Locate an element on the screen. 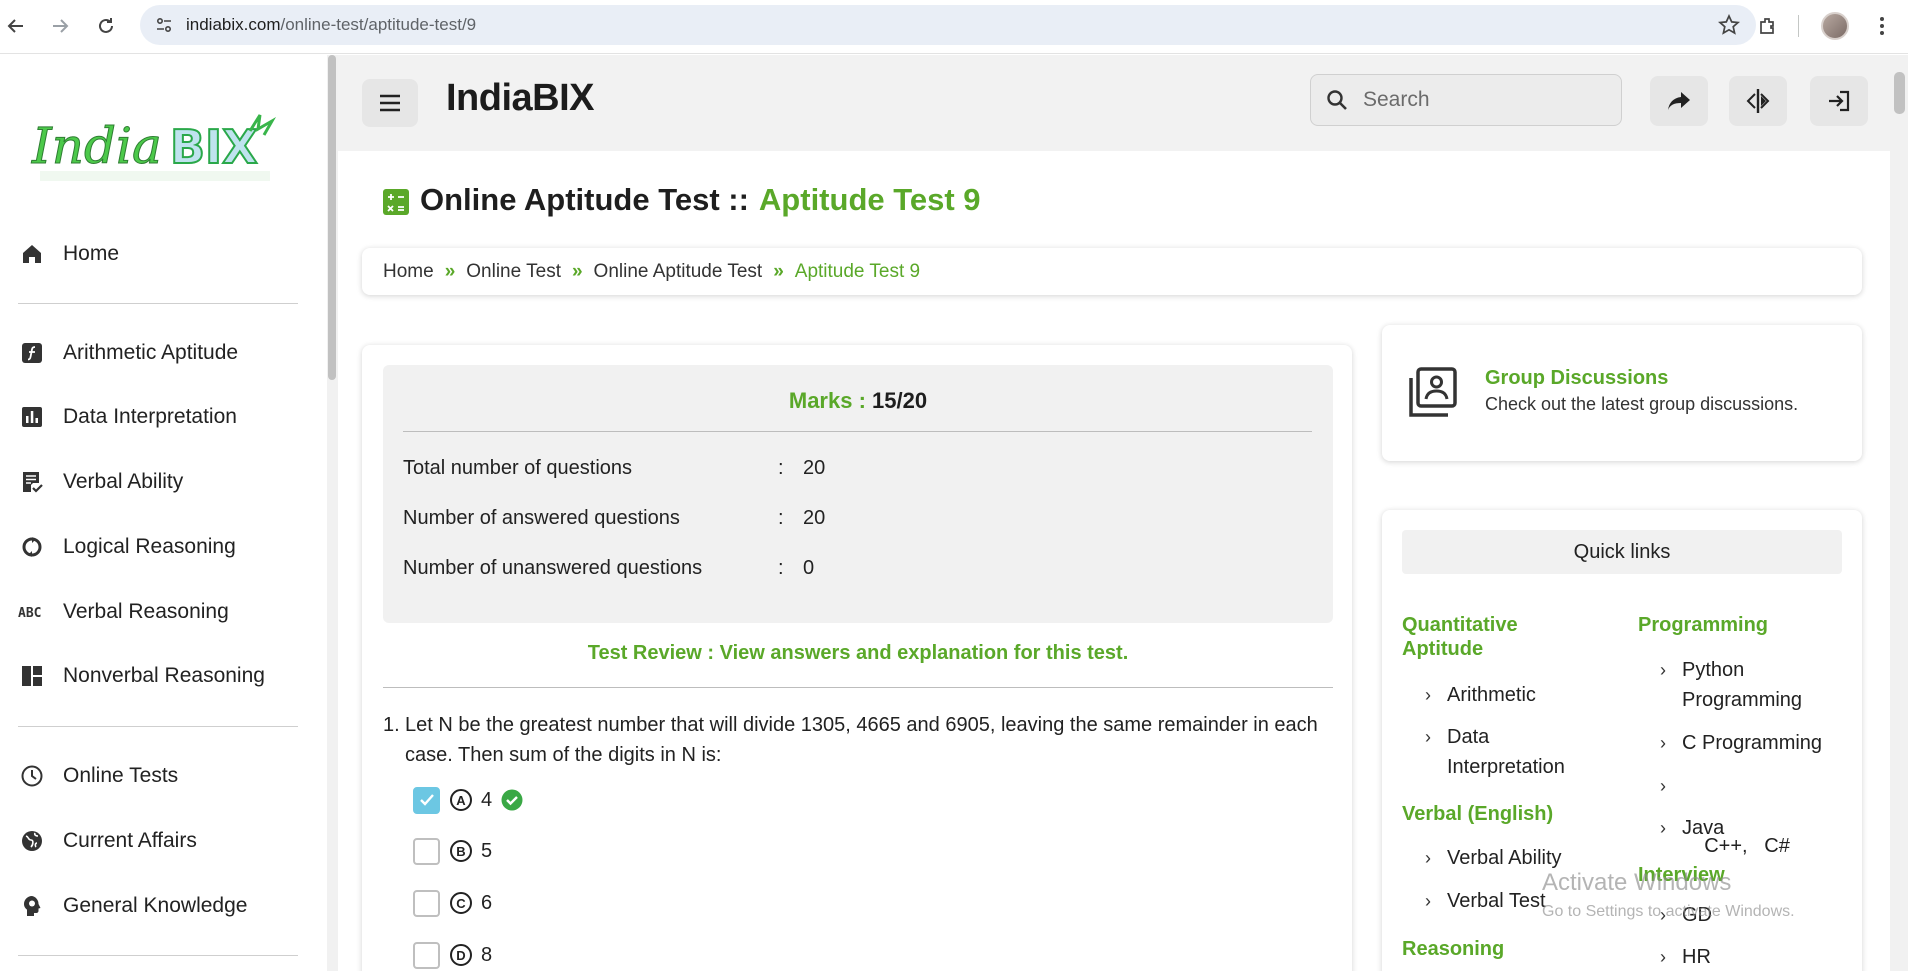 The width and height of the screenshot is (1908, 971). sidebar-item-verbal-reasoning: ABC Verbal Reasoning is located at coordinates (158, 612).